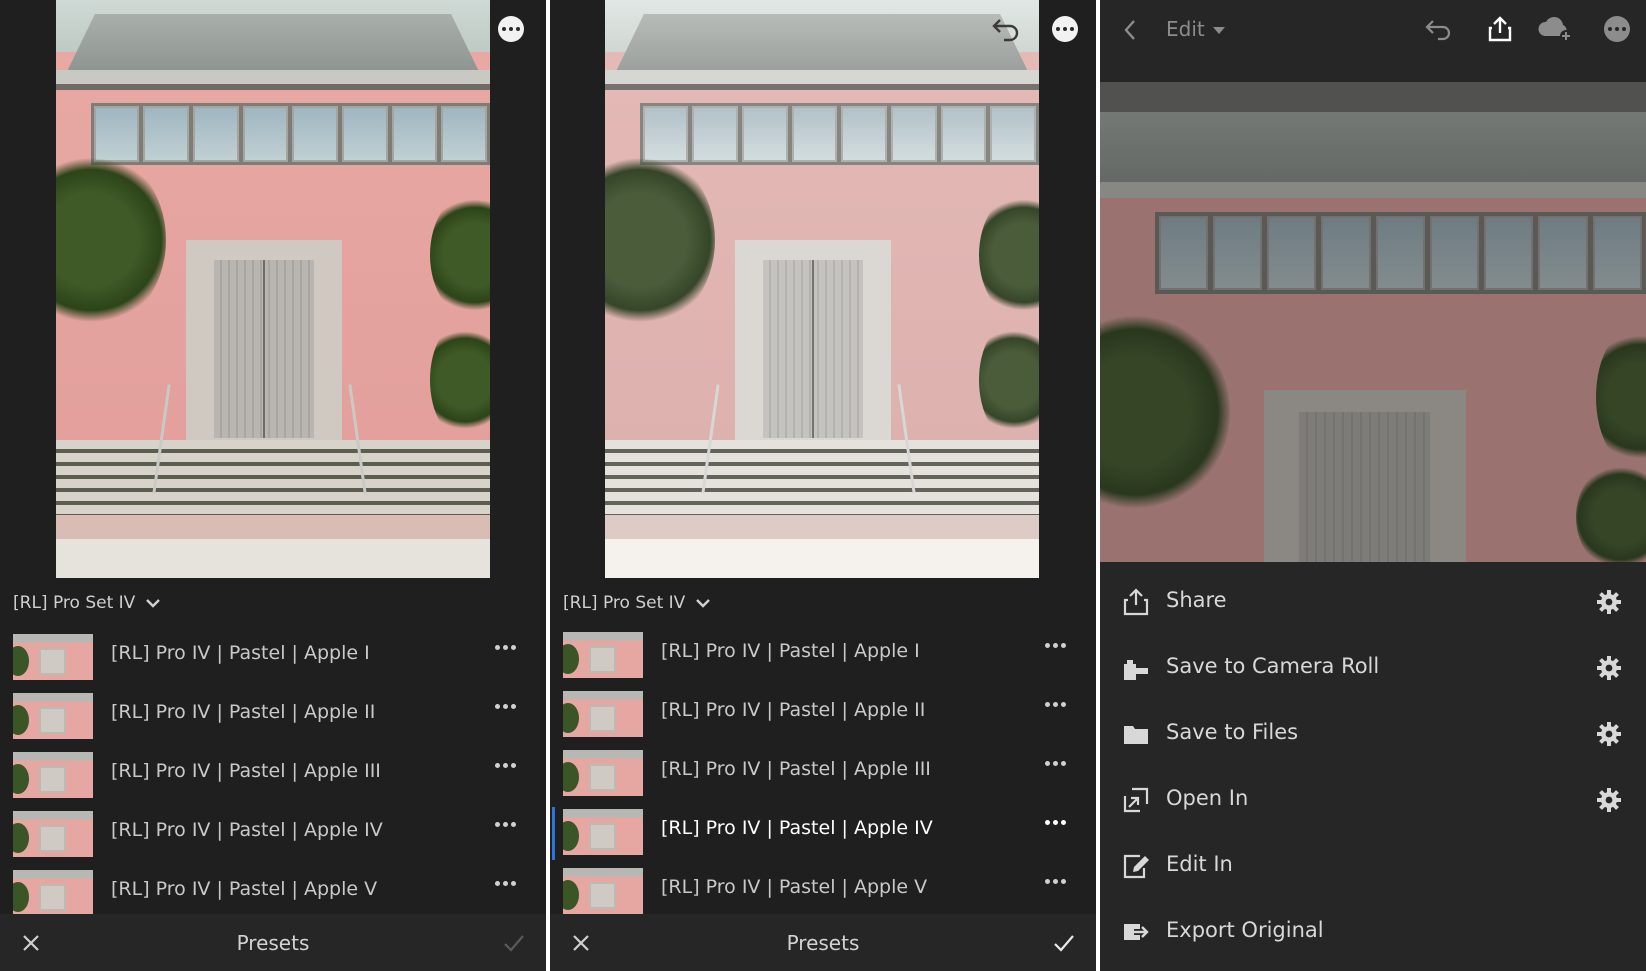 The width and height of the screenshot is (1646, 971). I want to click on menu-item-save-to-camera-roll: Save to Camera Roll, so click(1373, 667).